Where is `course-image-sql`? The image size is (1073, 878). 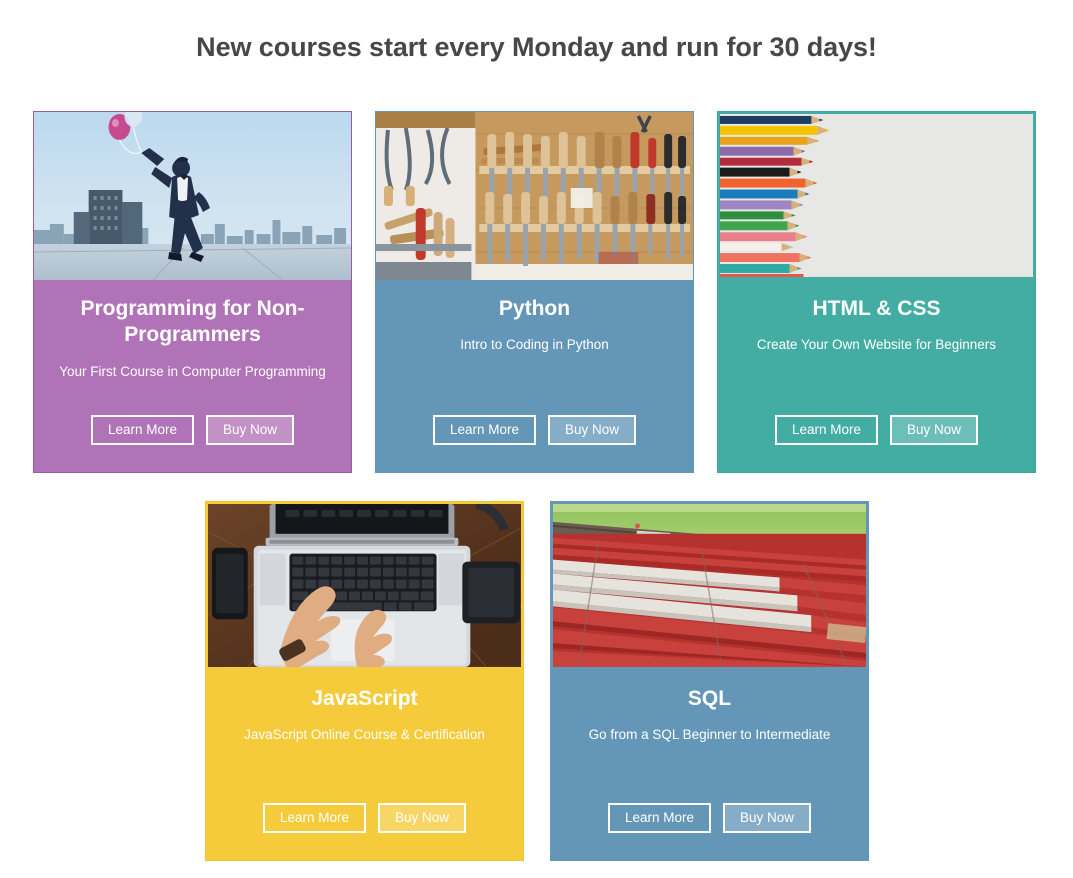 course-image-sql is located at coordinates (709, 586).